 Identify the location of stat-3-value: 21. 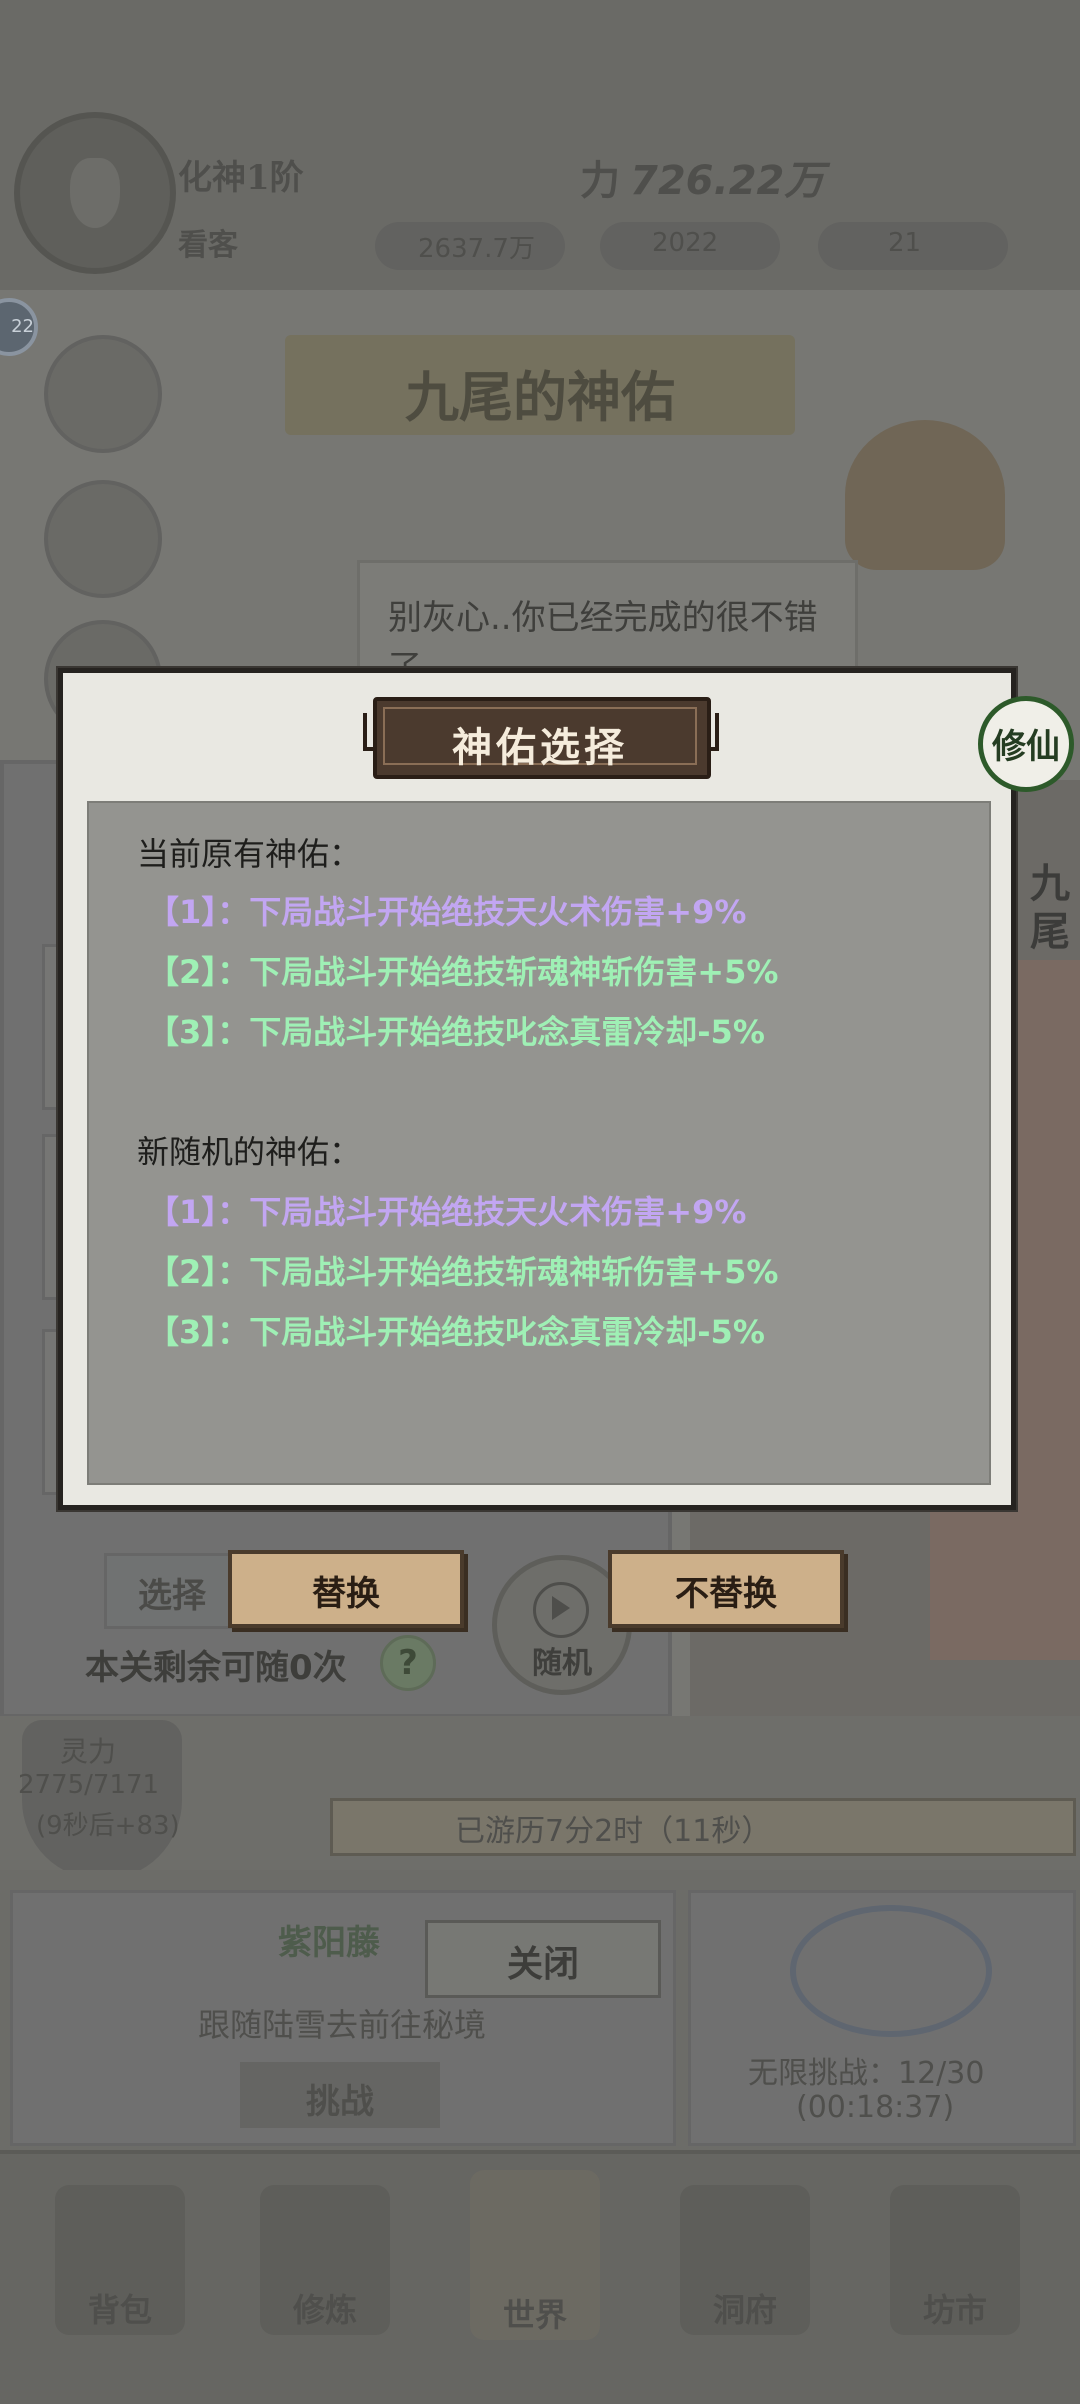
(905, 243).